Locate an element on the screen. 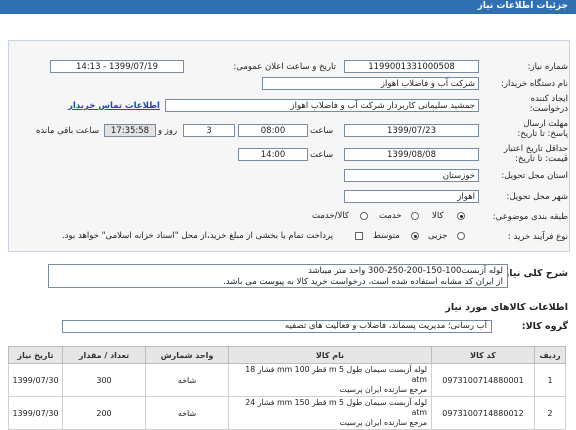  category-option-service: خدمت is located at coordinates (390, 216).